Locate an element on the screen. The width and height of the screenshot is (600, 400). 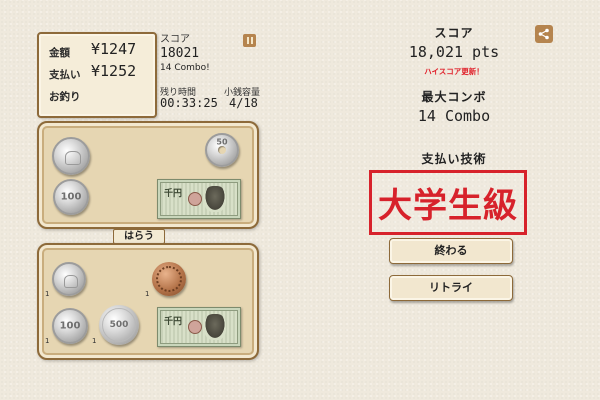
result-score-label: スコア is located at coordinates (454, 33).